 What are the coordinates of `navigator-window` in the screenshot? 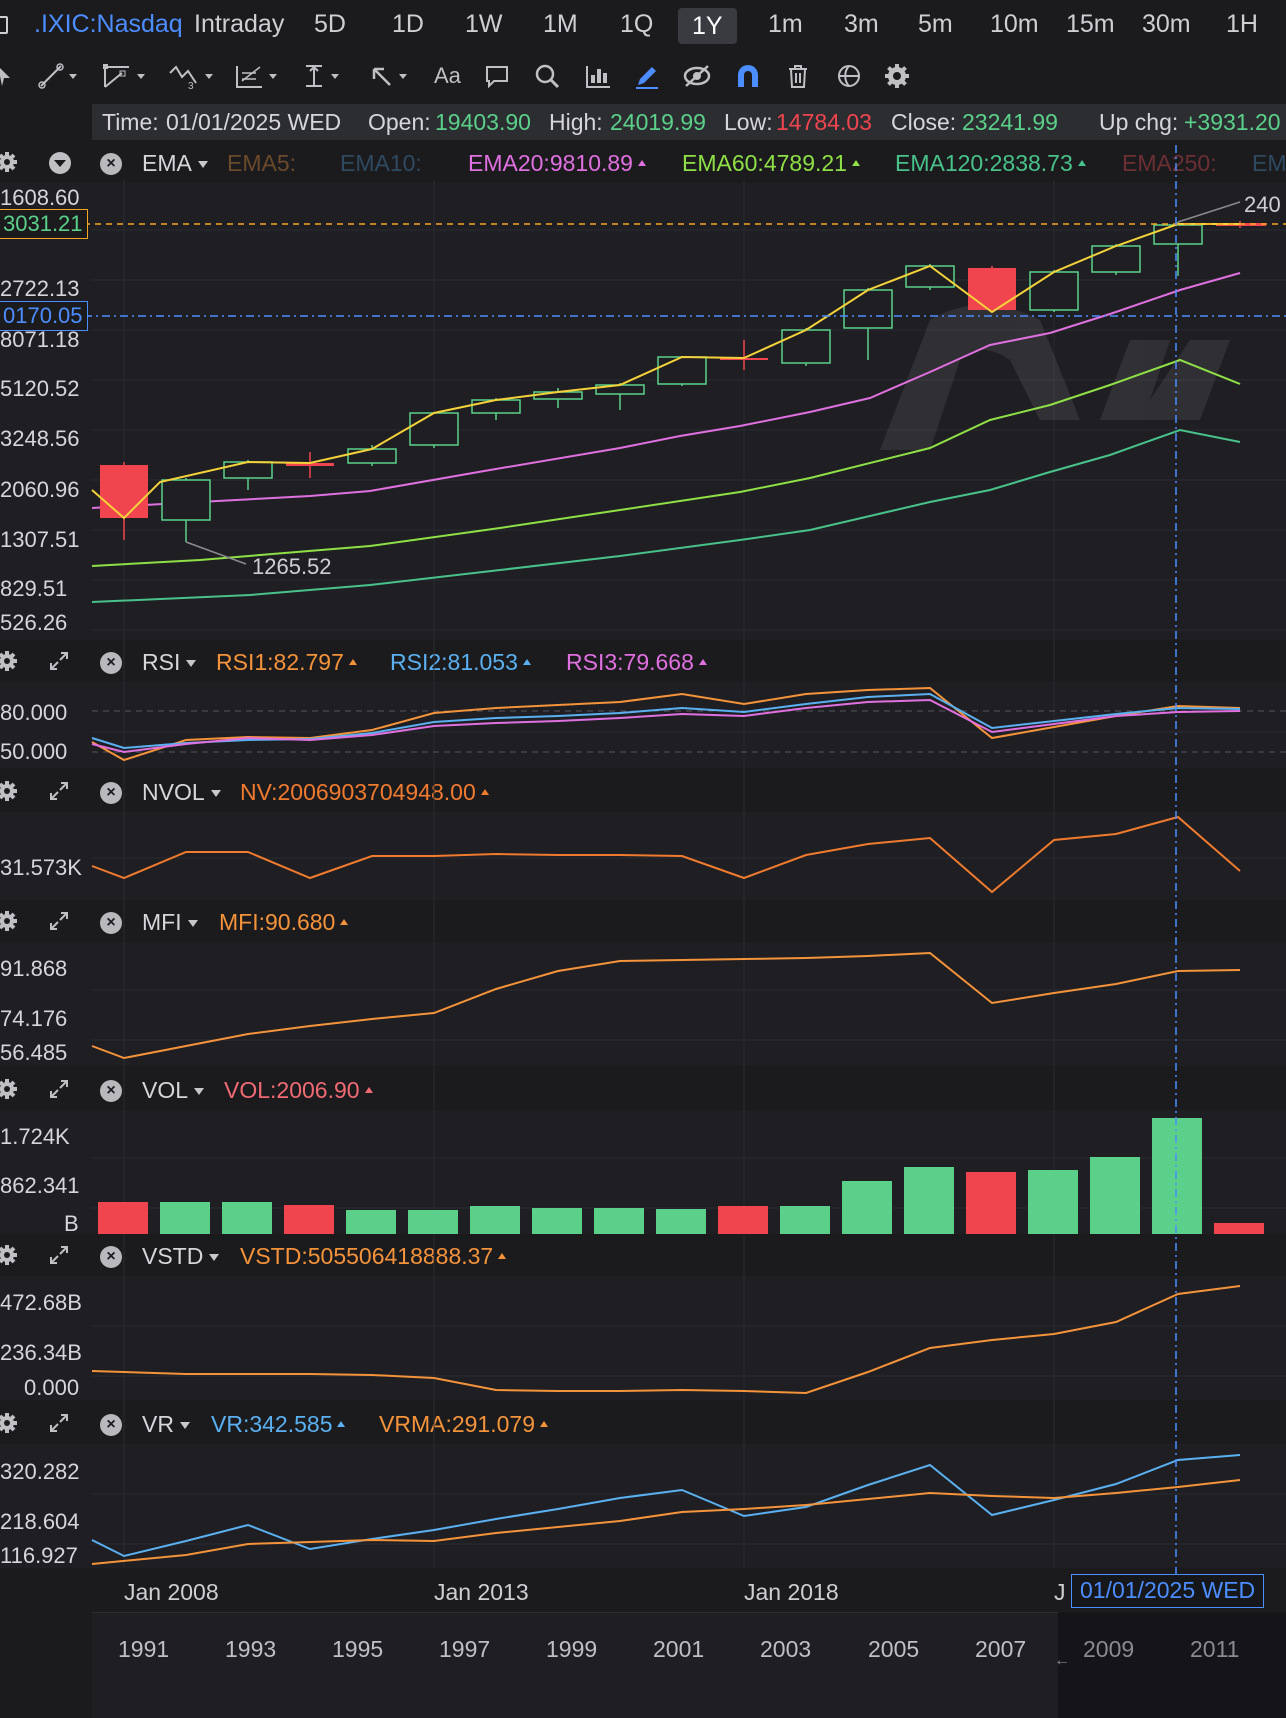 It's located at (1172, 1665).